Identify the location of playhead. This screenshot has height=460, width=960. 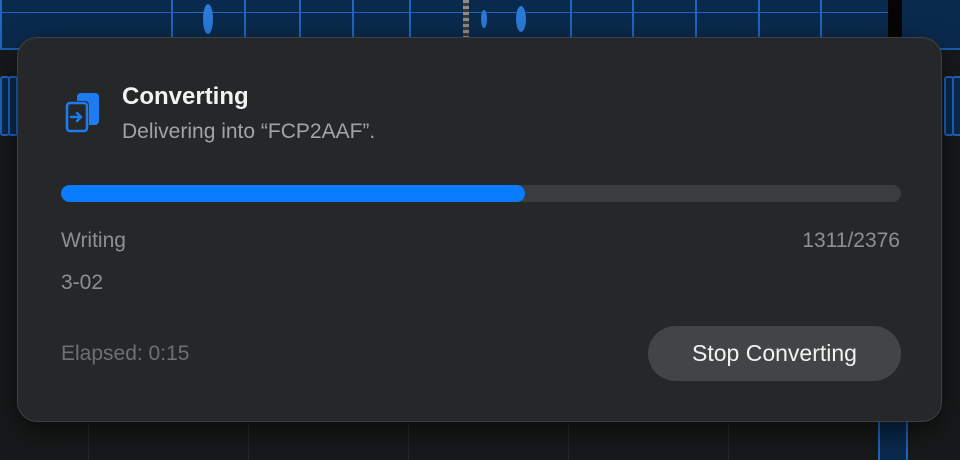
(466, 20).